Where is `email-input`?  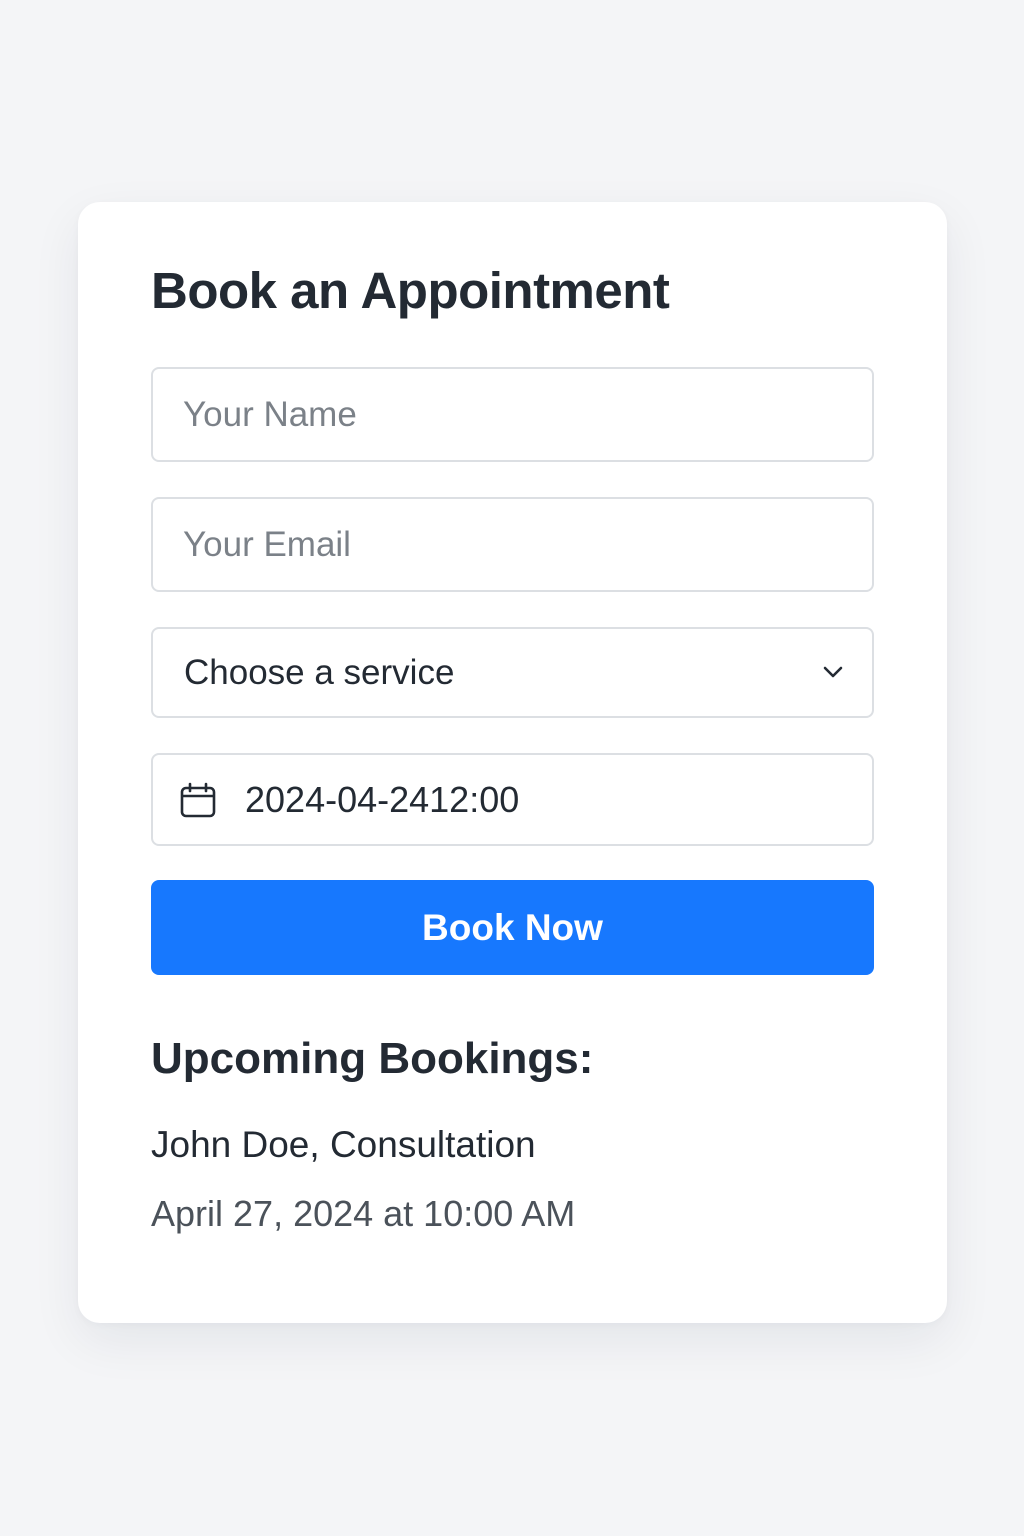 email-input is located at coordinates (512, 544).